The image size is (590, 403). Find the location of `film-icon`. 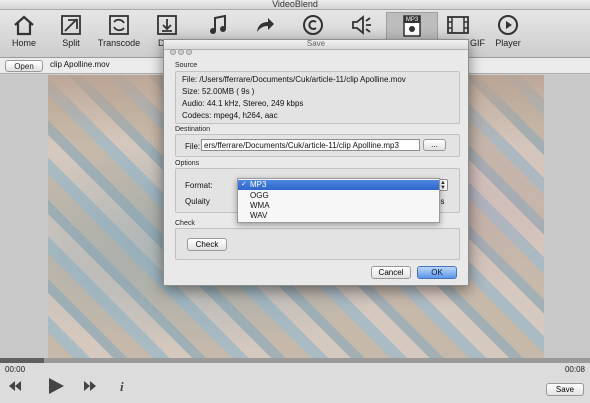

film-icon is located at coordinates (458, 25).